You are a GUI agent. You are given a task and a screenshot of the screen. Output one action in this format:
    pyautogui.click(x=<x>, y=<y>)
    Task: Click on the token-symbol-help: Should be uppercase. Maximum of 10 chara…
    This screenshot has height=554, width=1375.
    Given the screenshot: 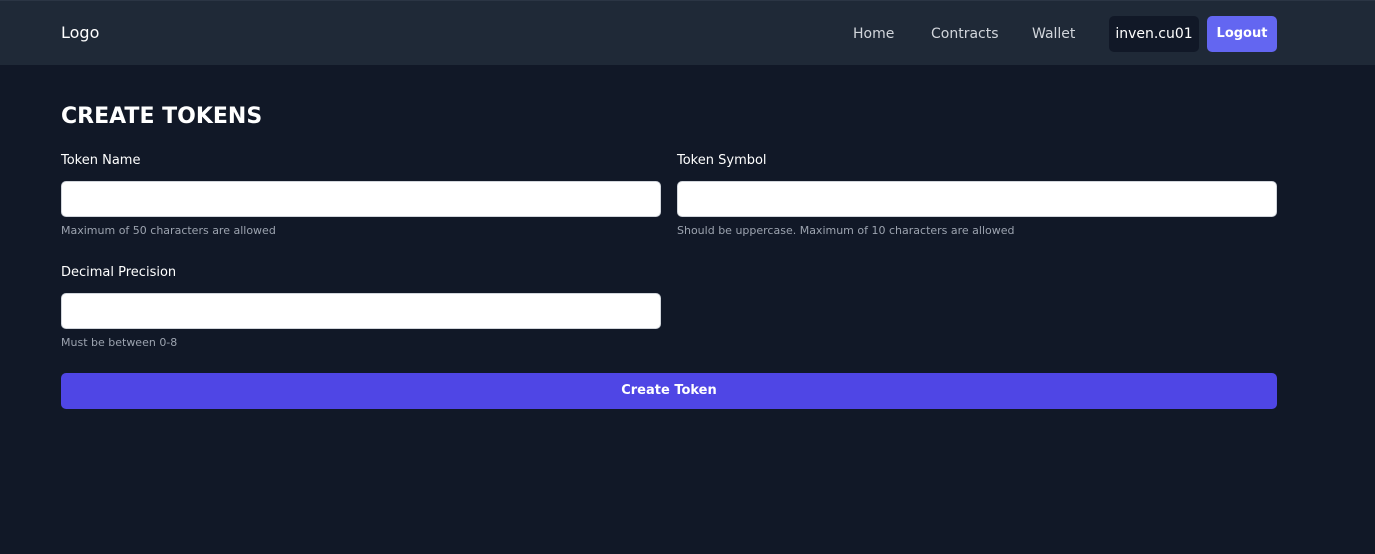 What is the action you would take?
    pyautogui.click(x=846, y=230)
    